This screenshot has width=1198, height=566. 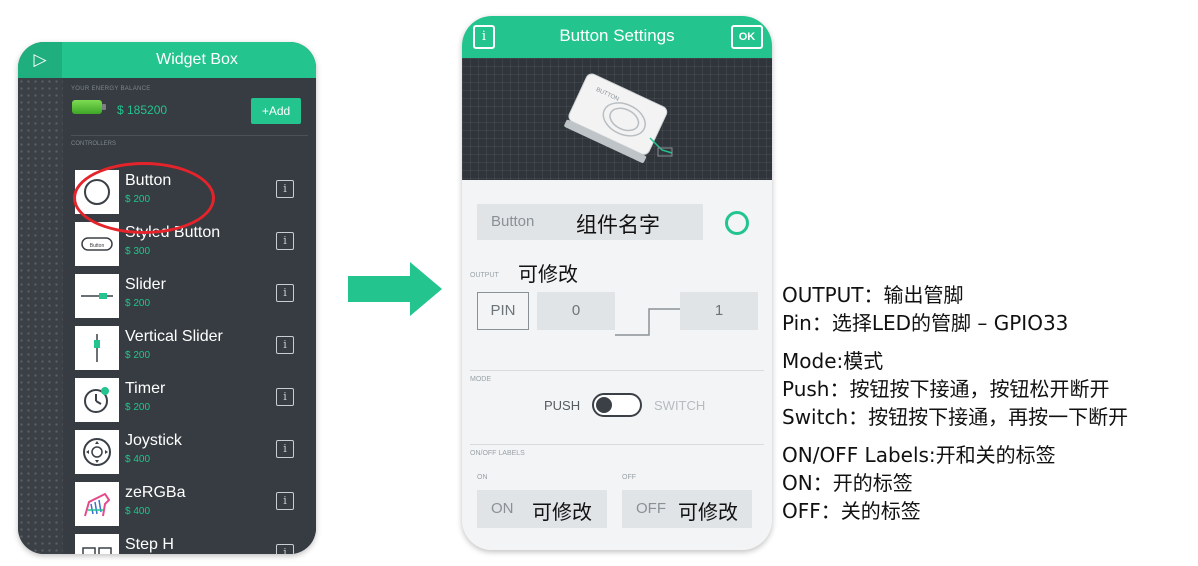 I want to click on note-switch: Switch：按钮按下接通，再按一下断开, so click(x=955, y=417).